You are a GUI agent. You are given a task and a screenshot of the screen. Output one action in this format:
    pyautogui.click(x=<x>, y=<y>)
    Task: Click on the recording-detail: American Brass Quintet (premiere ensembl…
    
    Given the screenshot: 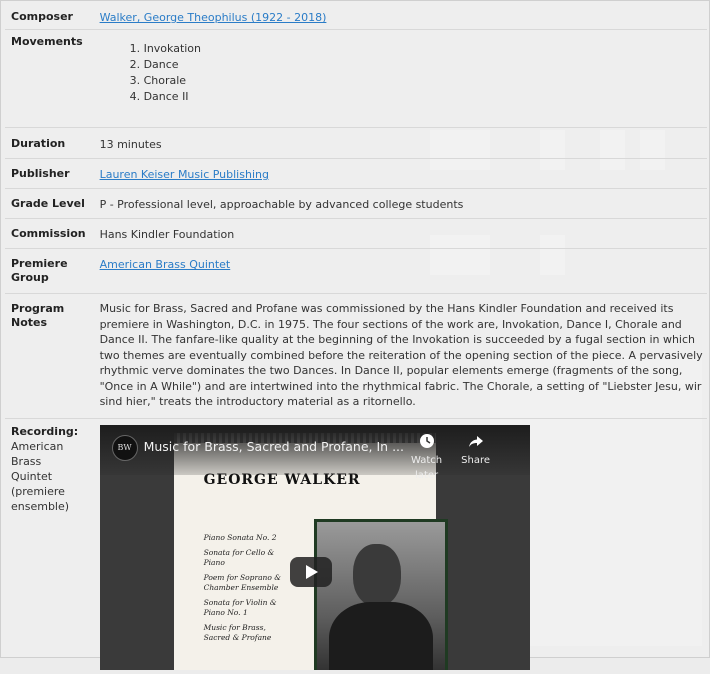 What is the action you would take?
    pyautogui.click(x=40, y=476)
    